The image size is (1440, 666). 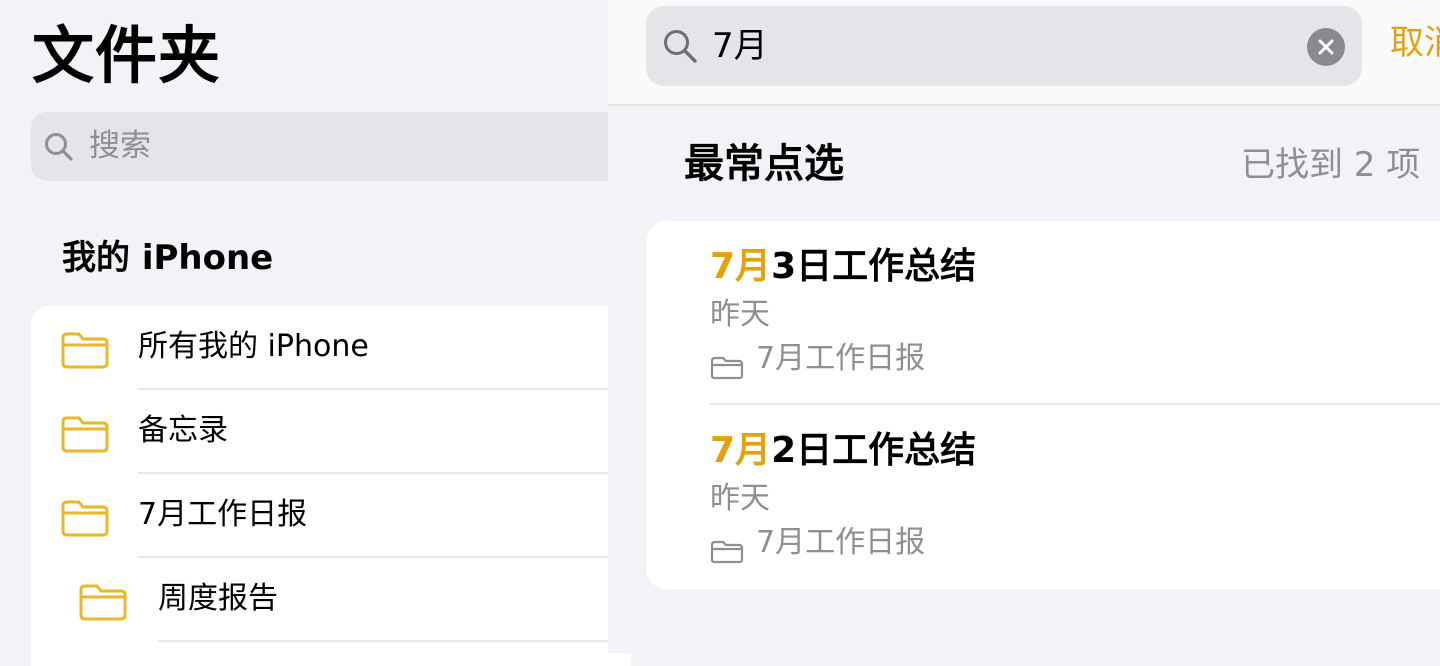 I want to click on folder-label: 7月工作日报, so click(x=223, y=514).